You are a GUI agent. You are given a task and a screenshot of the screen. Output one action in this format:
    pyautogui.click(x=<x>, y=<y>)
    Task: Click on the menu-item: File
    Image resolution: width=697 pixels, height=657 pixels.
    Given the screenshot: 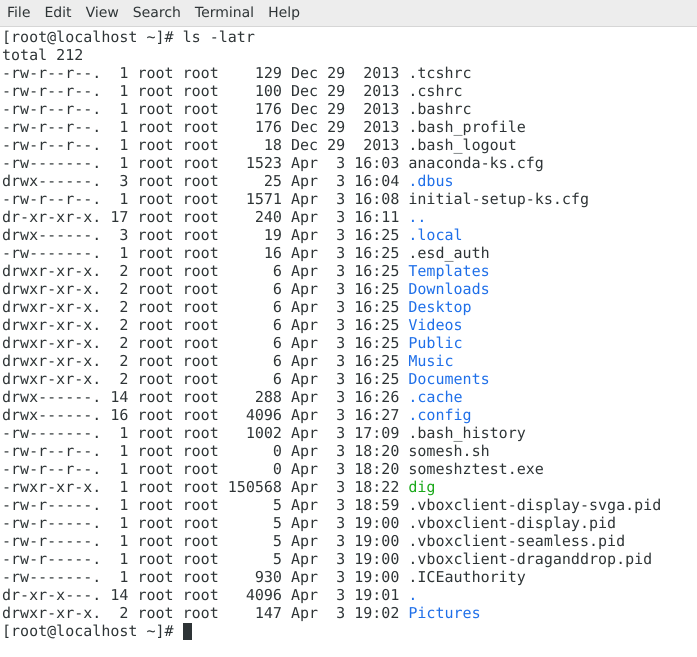 What is the action you would take?
    pyautogui.click(x=22, y=13)
    